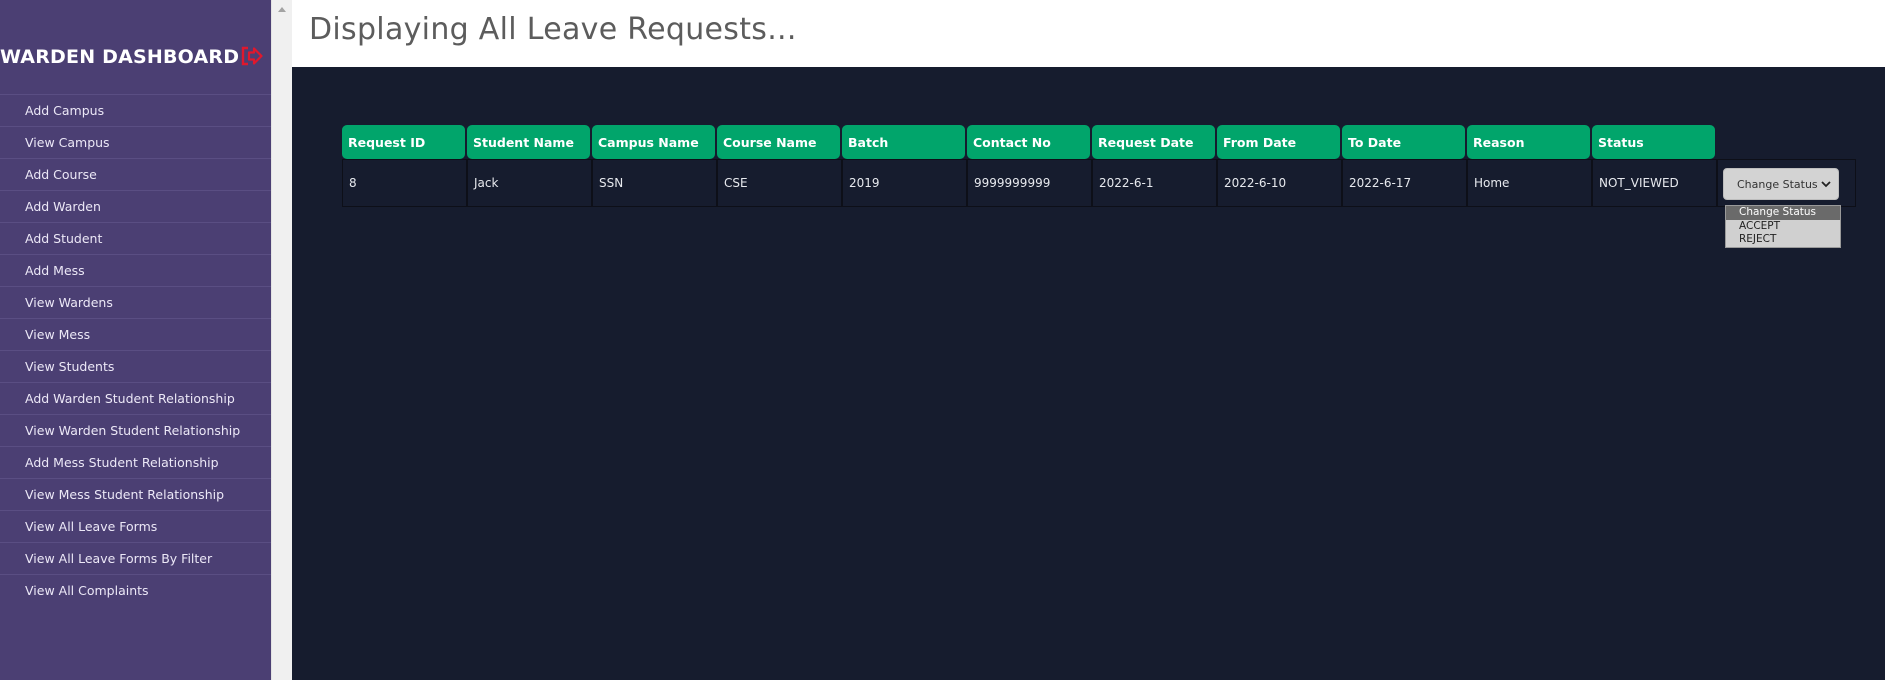 This screenshot has width=1885, height=680. What do you see at coordinates (1403, 142) in the screenshot?
I see `column-header: To Date` at bounding box center [1403, 142].